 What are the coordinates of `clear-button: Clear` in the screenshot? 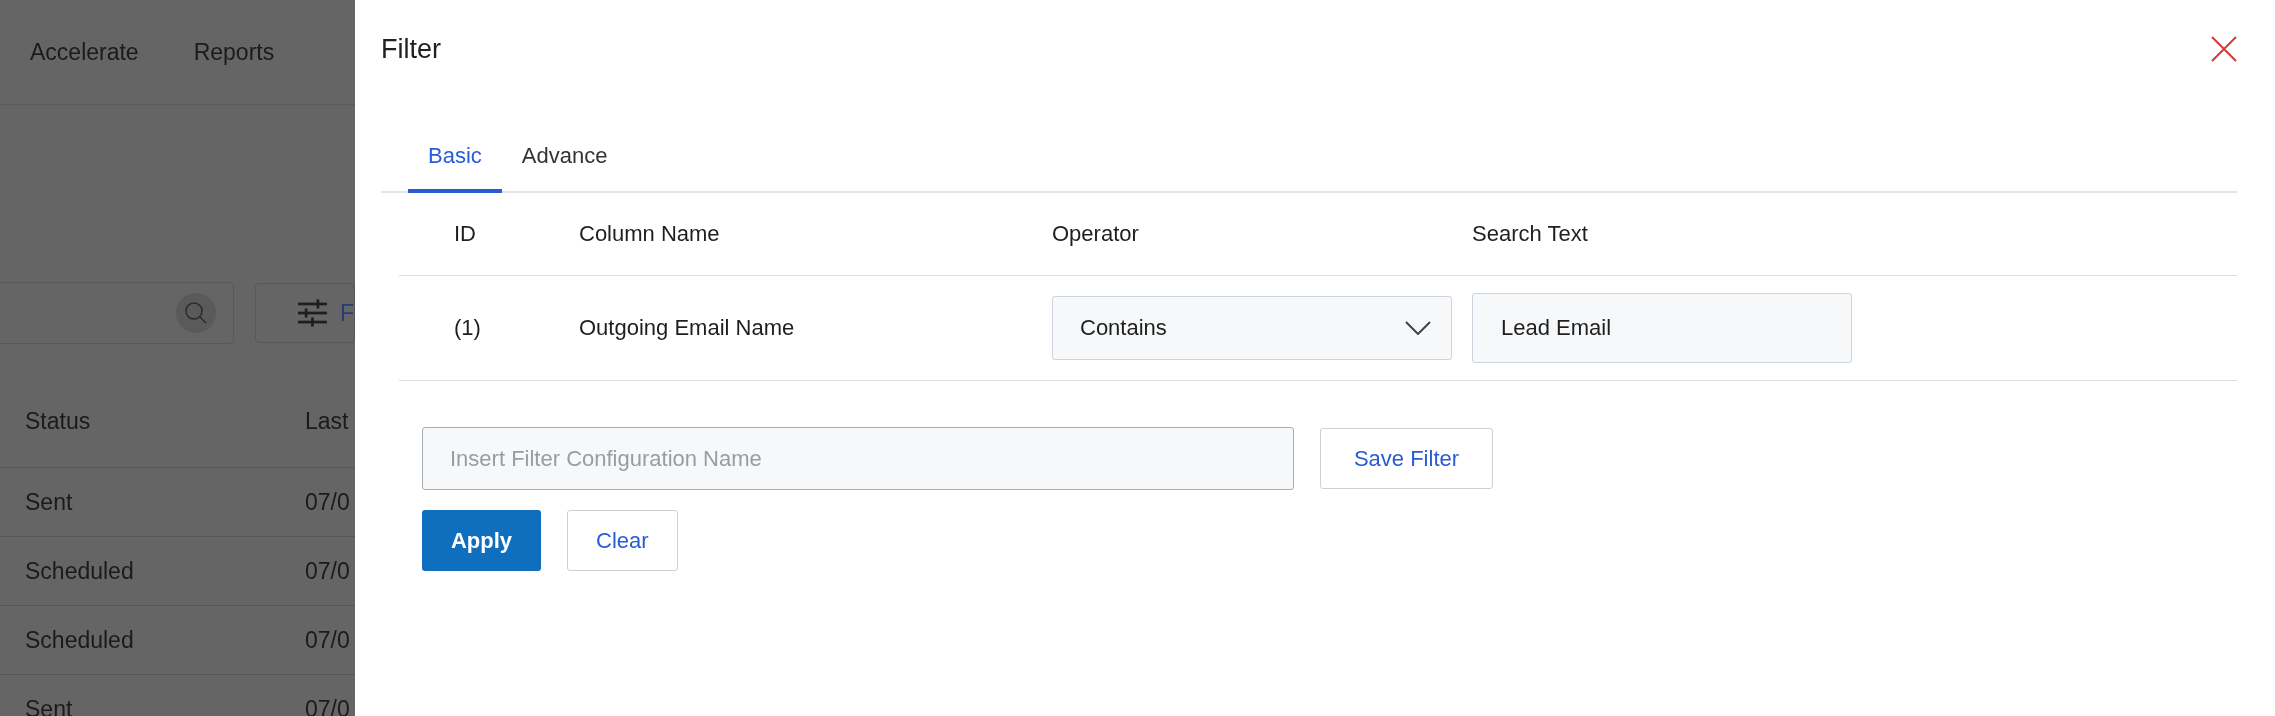 It's located at (622, 540).